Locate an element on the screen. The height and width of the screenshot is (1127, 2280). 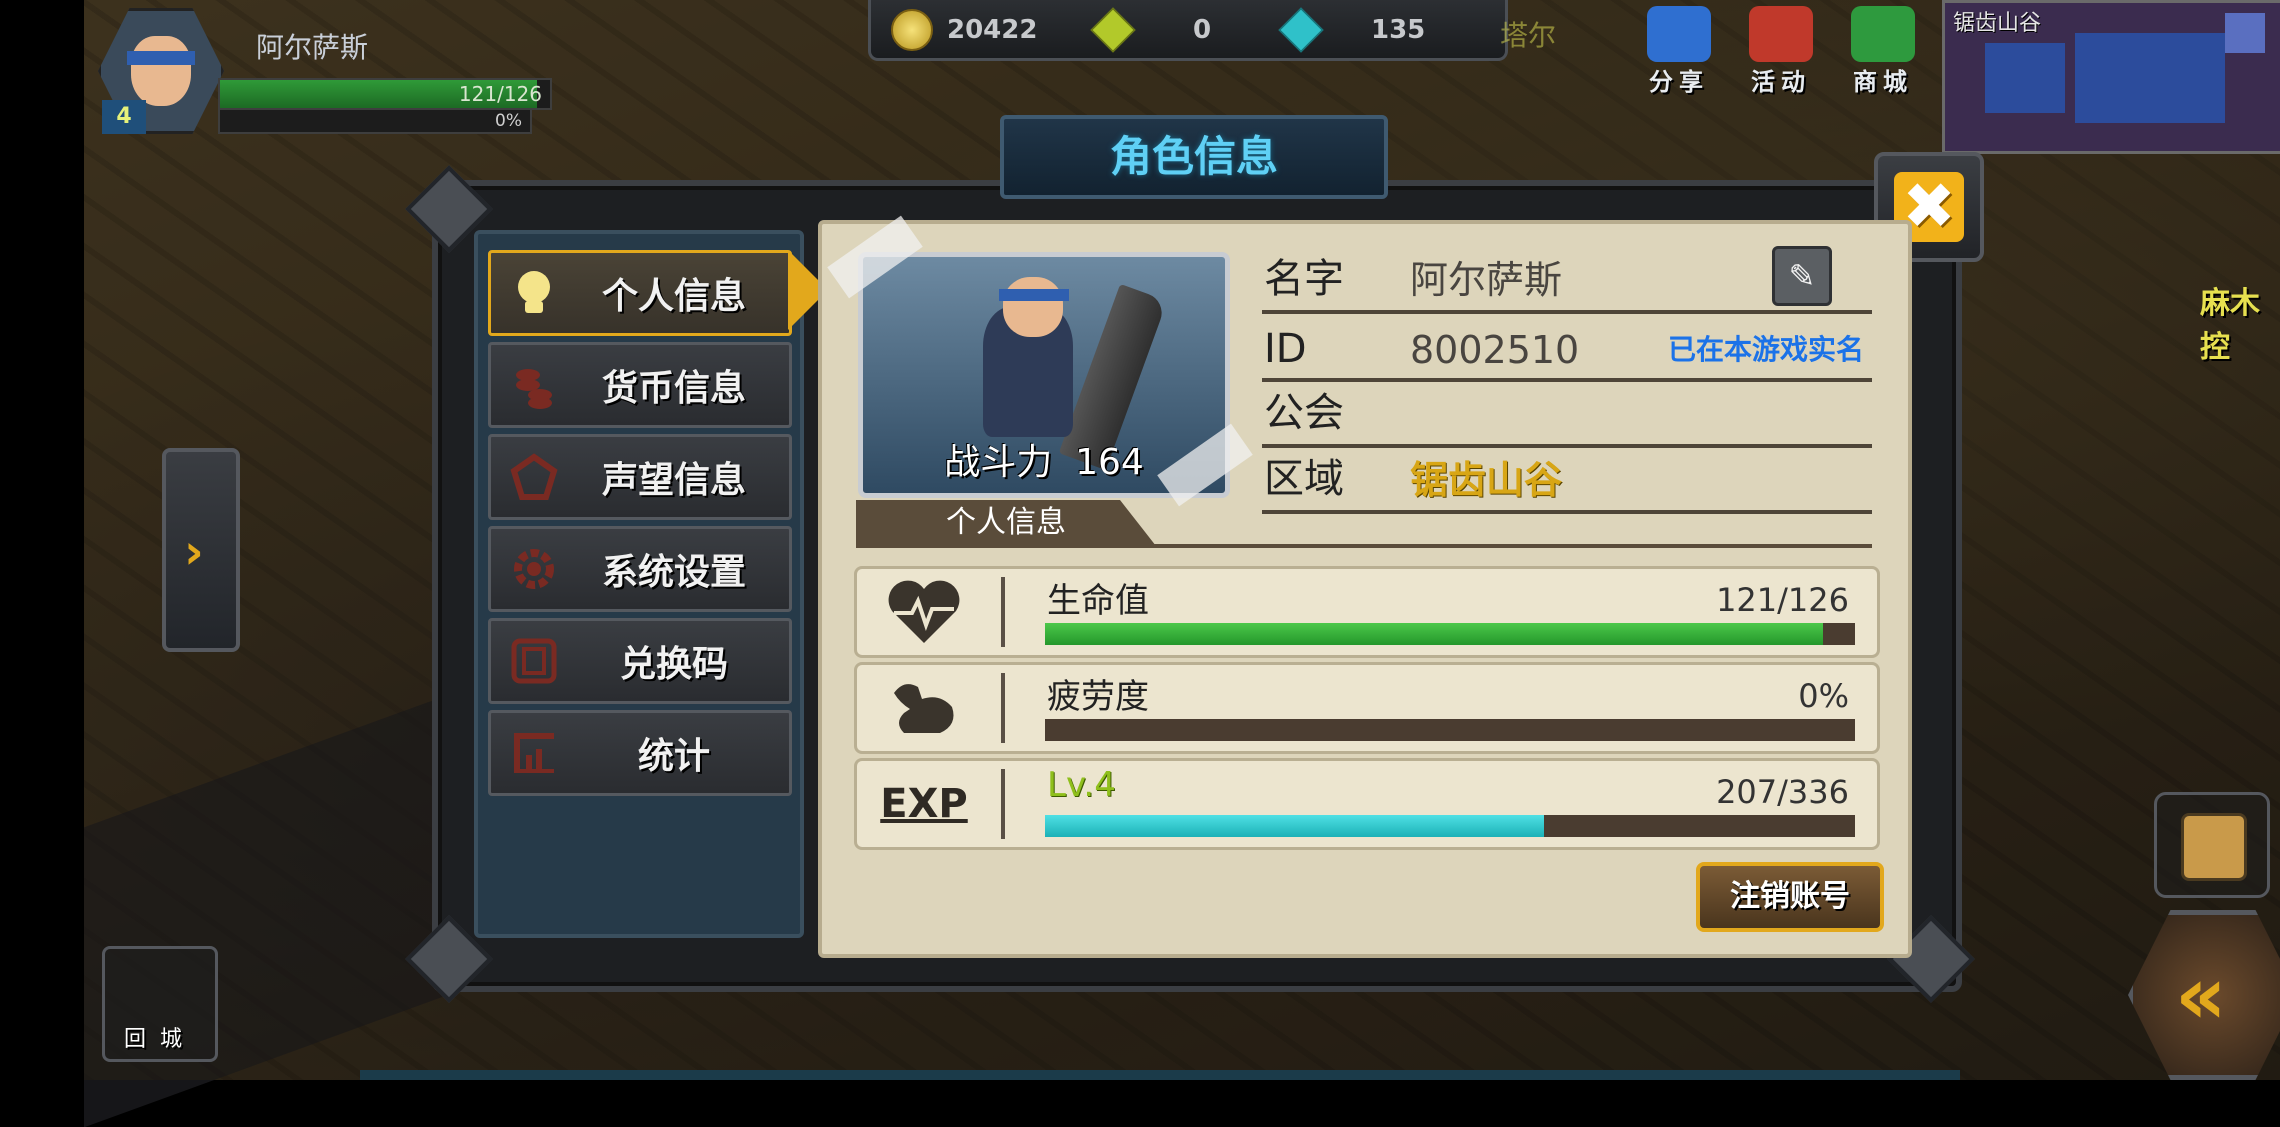
dialog-title: 角色信息 is located at coordinates (1193, 156).